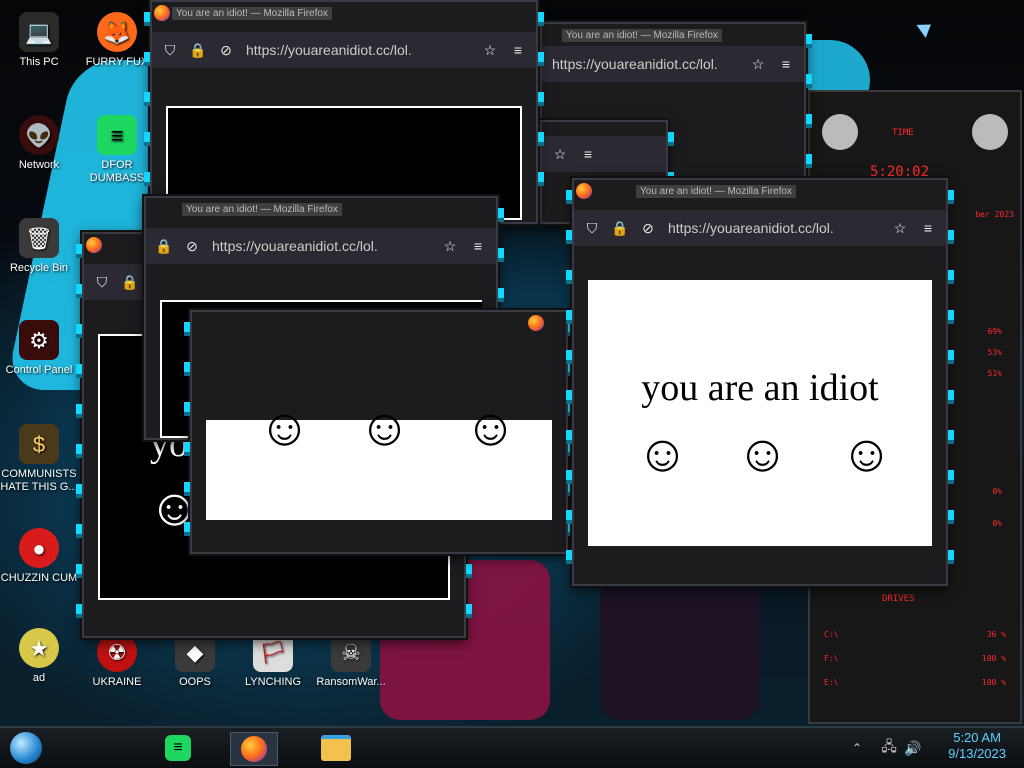 The image size is (1024, 768). What do you see at coordinates (39, 32) in the screenshot?
I see `computer-icon: 💻` at bounding box center [39, 32].